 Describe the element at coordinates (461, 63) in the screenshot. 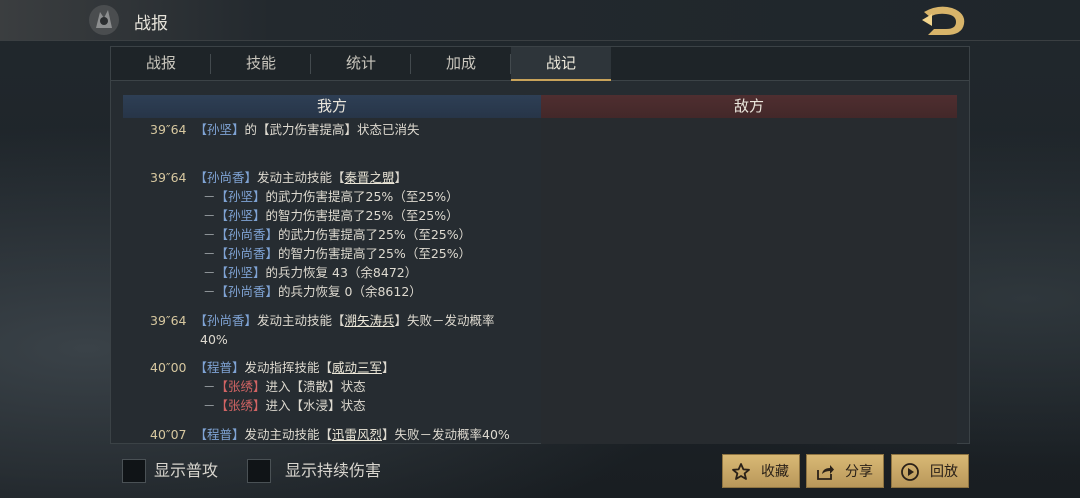

I see `tab-bonus: 加成` at that location.